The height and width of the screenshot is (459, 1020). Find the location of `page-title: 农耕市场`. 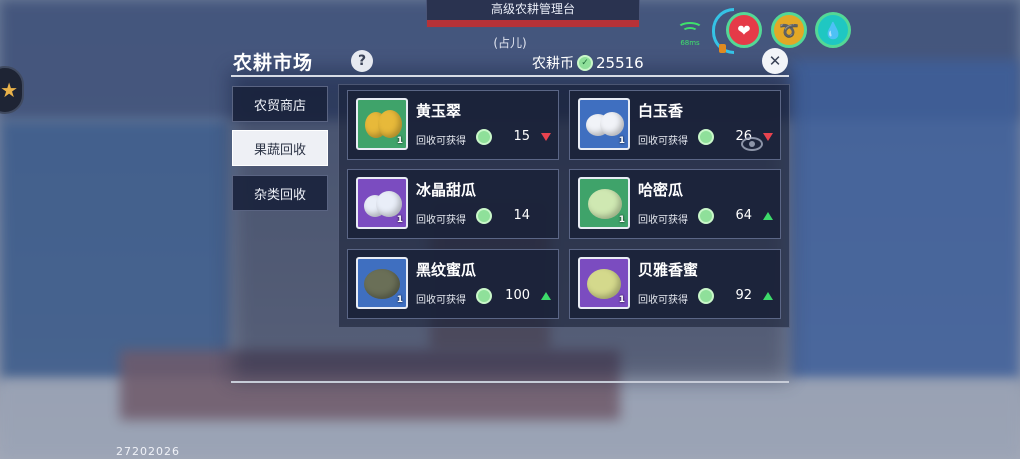

page-title: 农耕市场 is located at coordinates (273, 63).